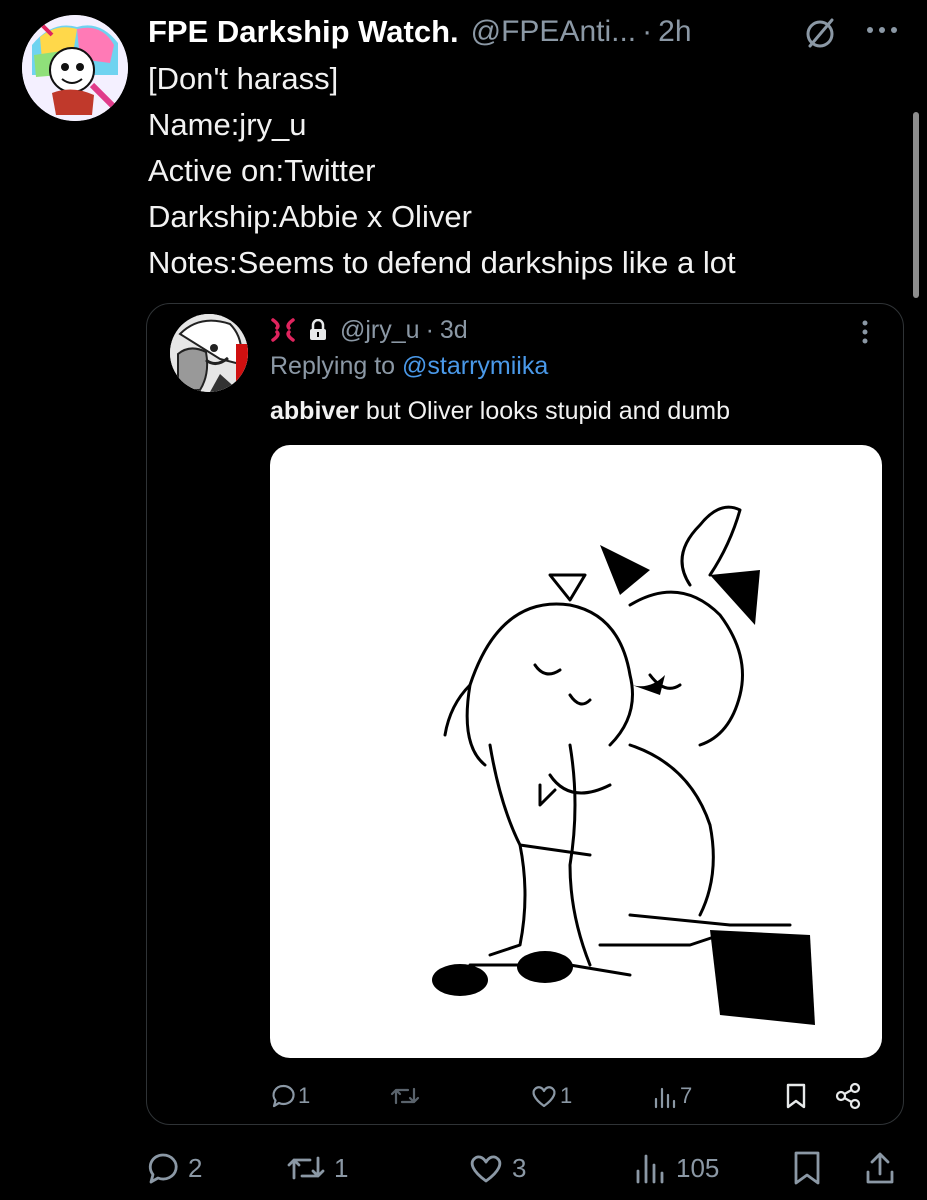  Describe the element at coordinates (686, 1095) in the screenshot. I see `quoted-views-count: 7` at that location.